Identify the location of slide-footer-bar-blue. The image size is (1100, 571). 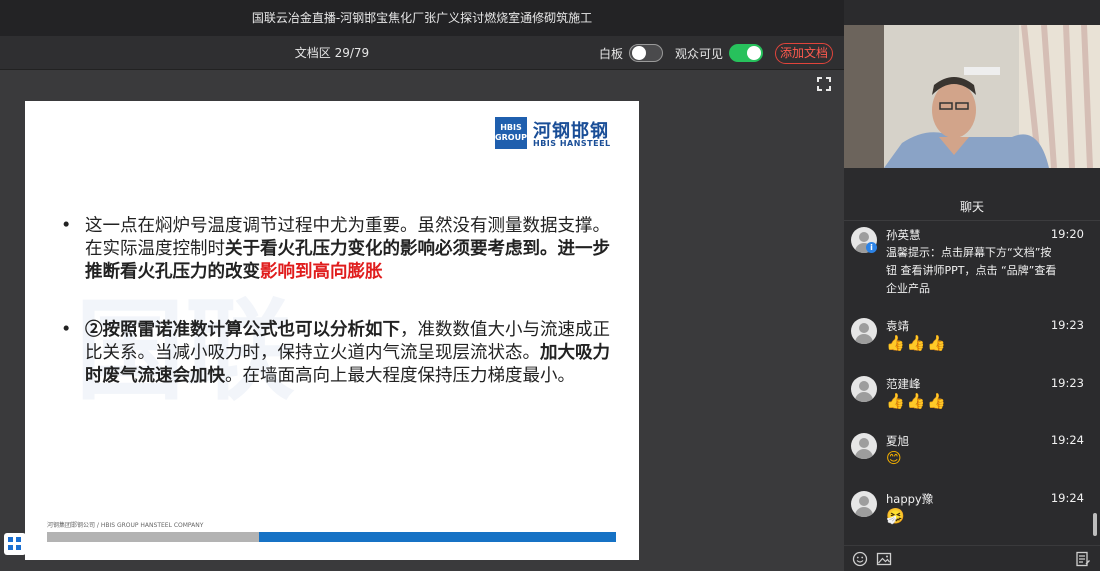
(437, 537).